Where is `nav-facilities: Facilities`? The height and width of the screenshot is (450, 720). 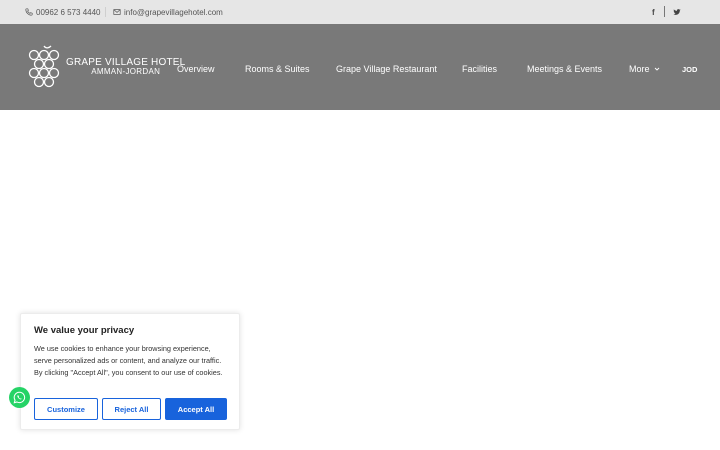
nav-facilities: Facilities is located at coordinates (479, 69).